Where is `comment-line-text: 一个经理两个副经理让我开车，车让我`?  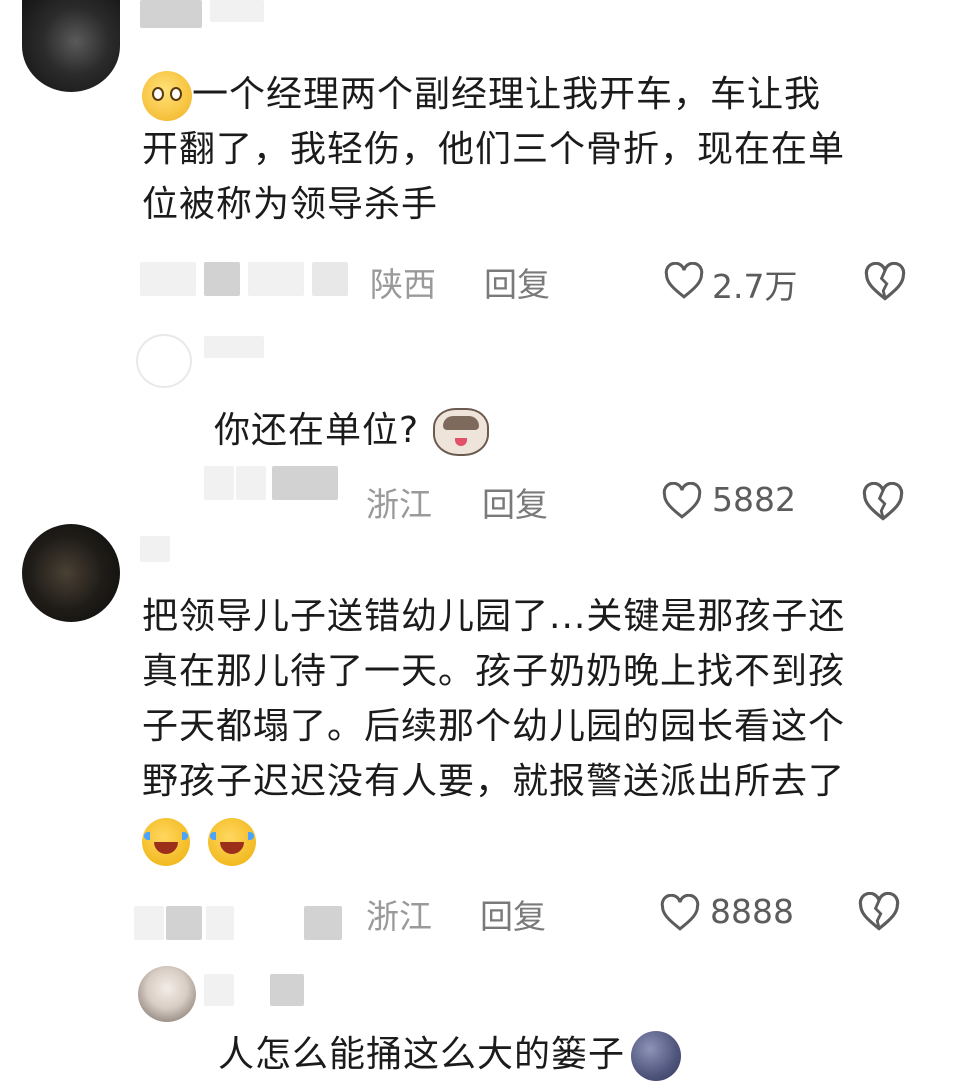 comment-line-text: 一个经理两个副经理让我开车，车让我 is located at coordinates (507, 94).